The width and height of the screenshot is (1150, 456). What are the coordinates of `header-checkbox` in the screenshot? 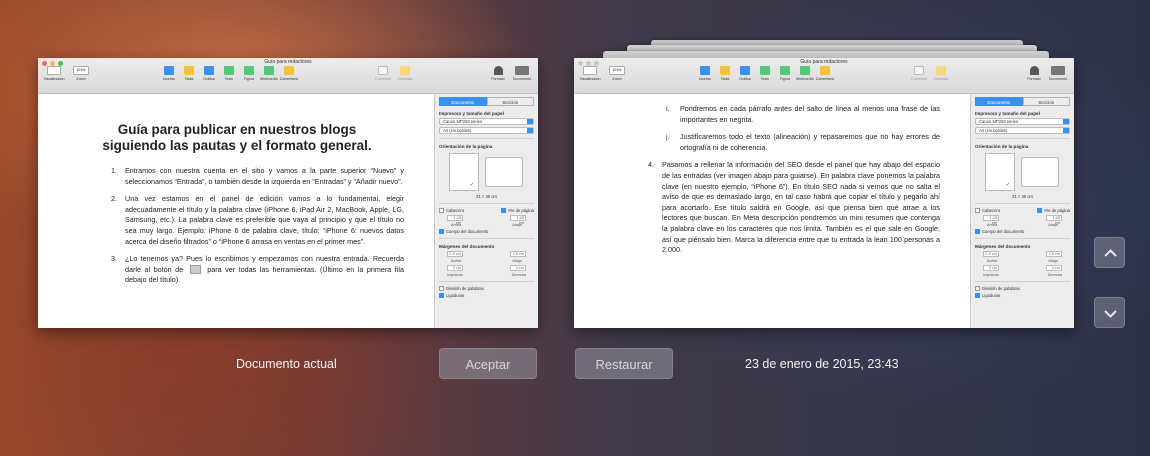 It's located at (441, 211).